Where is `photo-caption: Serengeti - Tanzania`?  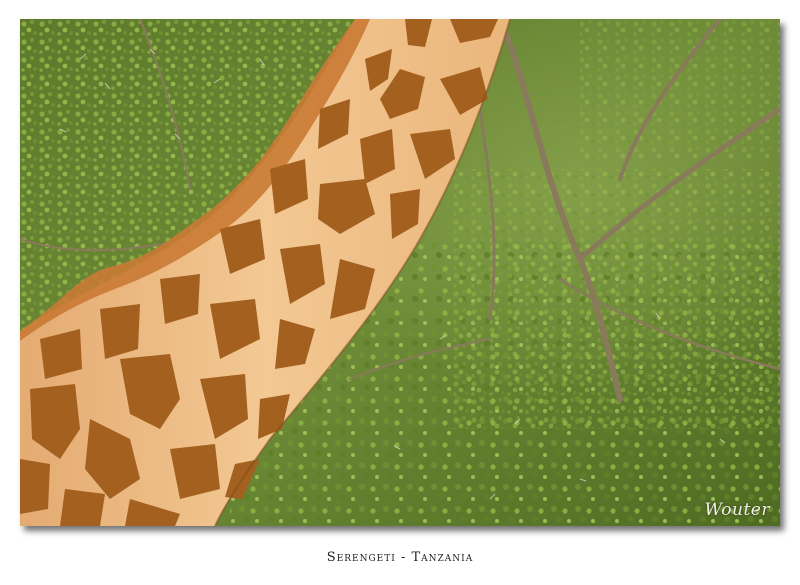
photo-caption: Serengeti - Tanzania is located at coordinates (400, 557).